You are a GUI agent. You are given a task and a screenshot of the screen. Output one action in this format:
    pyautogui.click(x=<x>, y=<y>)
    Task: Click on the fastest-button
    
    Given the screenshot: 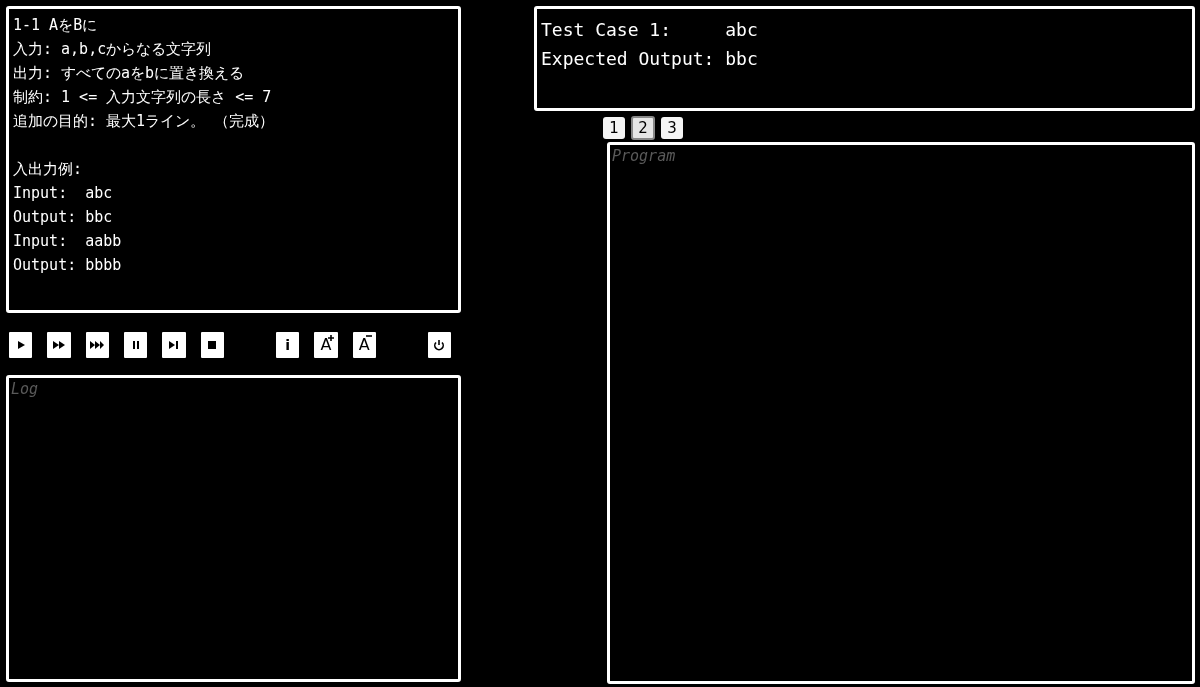 What is the action you would take?
    pyautogui.click(x=97, y=345)
    